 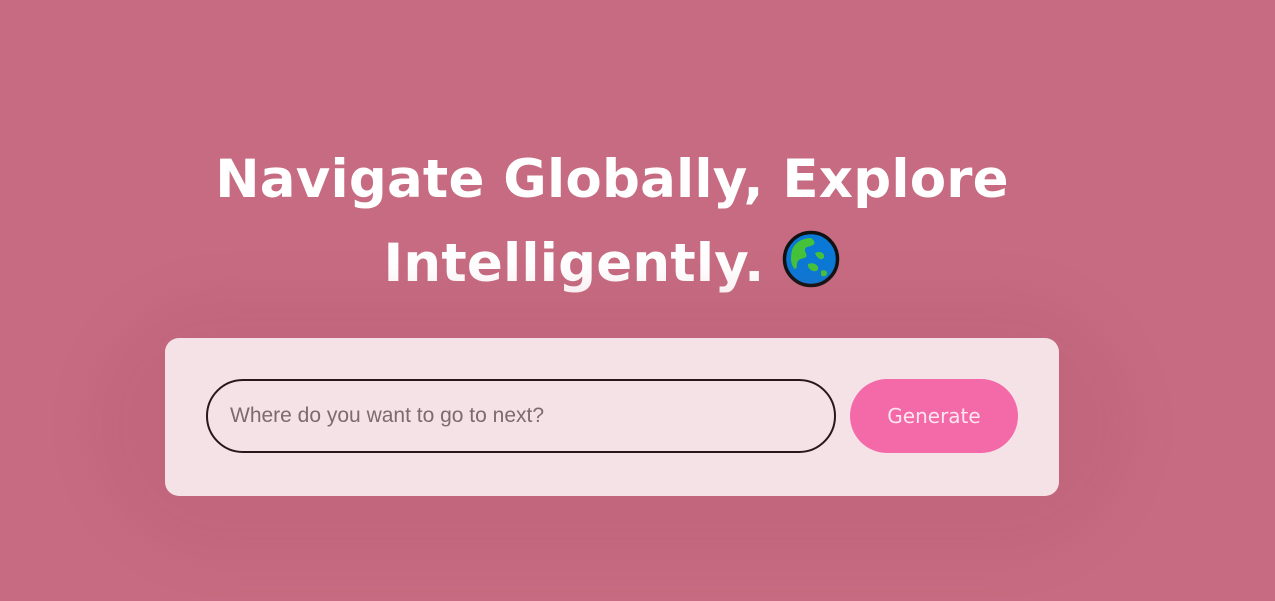 I want to click on title-line-2: Intelligently., so click(x=574, y=263).